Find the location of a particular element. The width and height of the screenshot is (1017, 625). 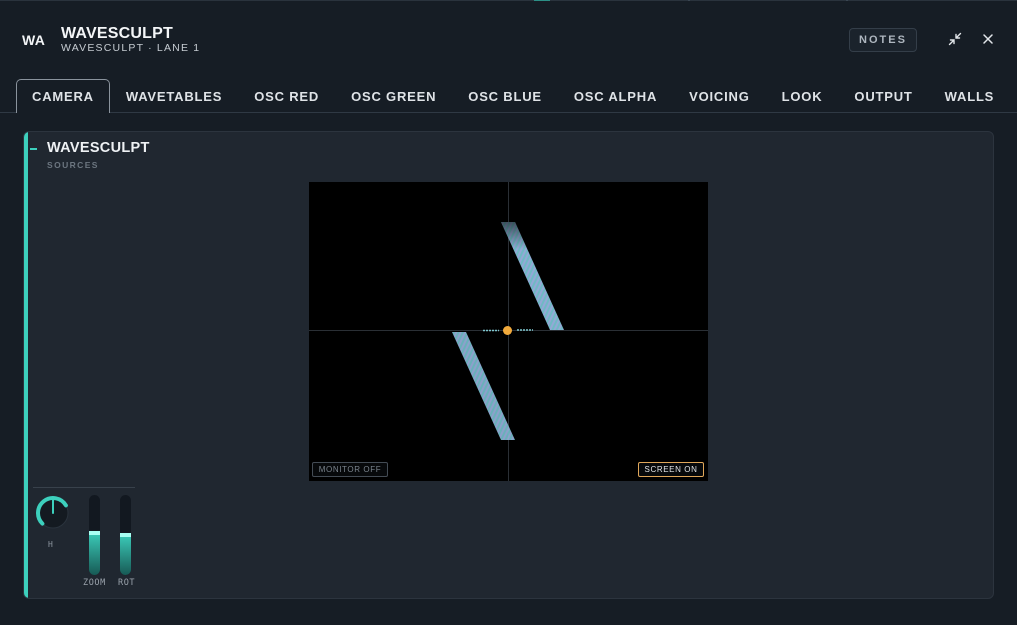

panel-accent-bar is located at coordinates (26, 365).